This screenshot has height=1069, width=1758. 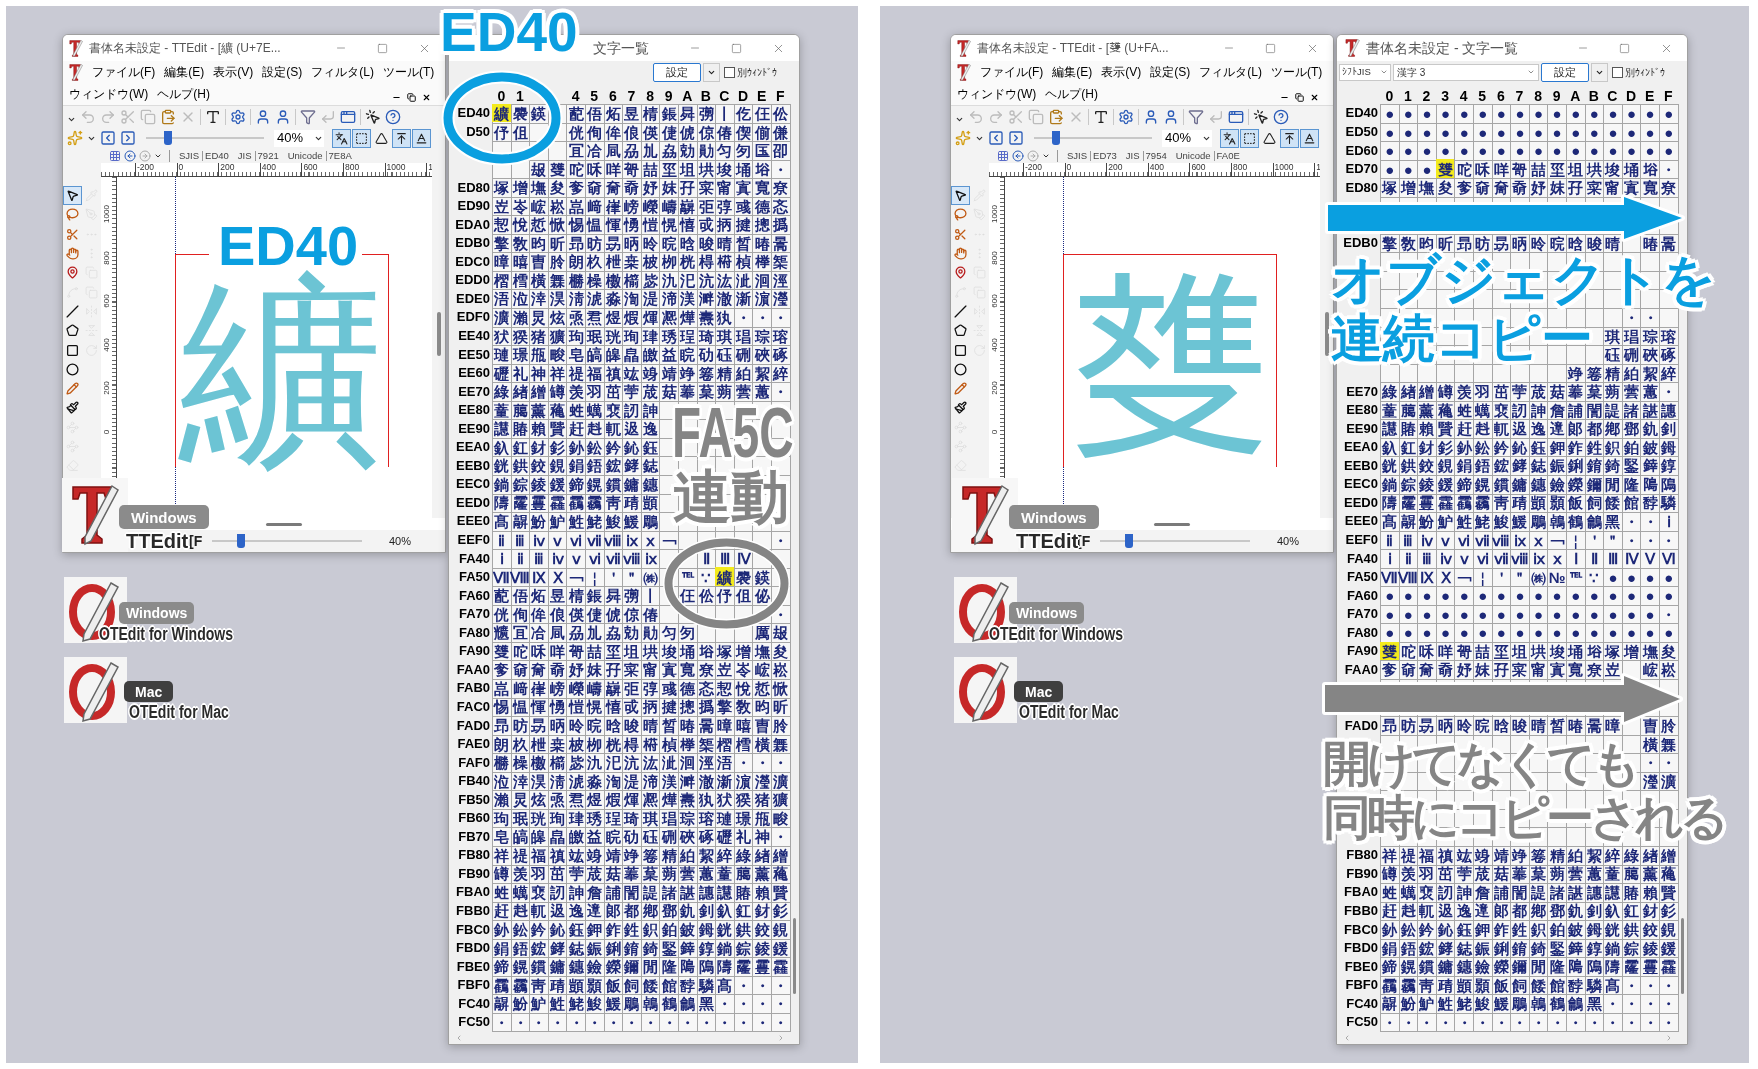 I want to click on glyph-cell: 炅, so click(x=538, y=317).